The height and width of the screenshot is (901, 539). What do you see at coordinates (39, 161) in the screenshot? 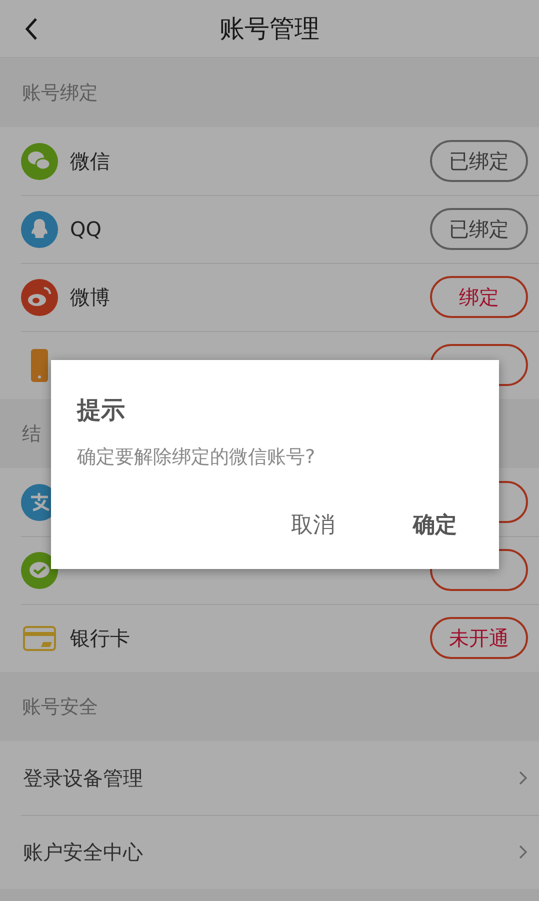
I see `chat-bubbles-icon` at bounding box center [39, 161].